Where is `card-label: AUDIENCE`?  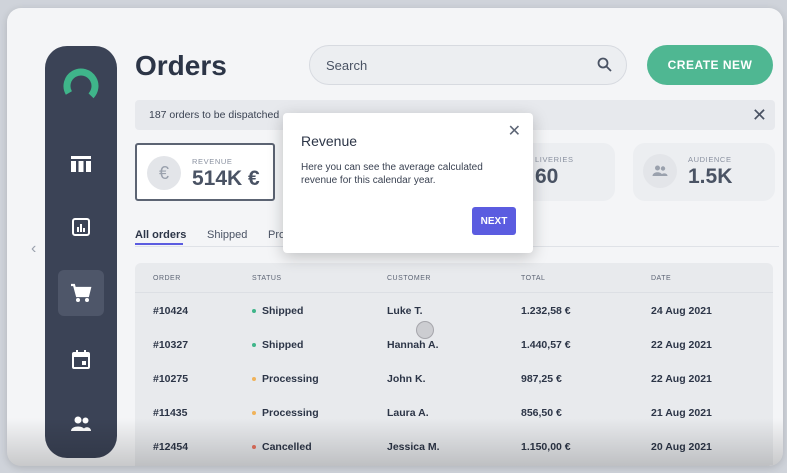 card-label: AUDIENCE is located at coordinates (710, 159).